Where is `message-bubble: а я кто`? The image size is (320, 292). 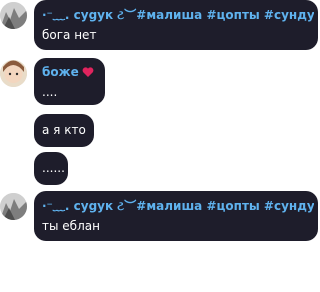
message-bubble: а я кто is located at coordinates (64, 130).